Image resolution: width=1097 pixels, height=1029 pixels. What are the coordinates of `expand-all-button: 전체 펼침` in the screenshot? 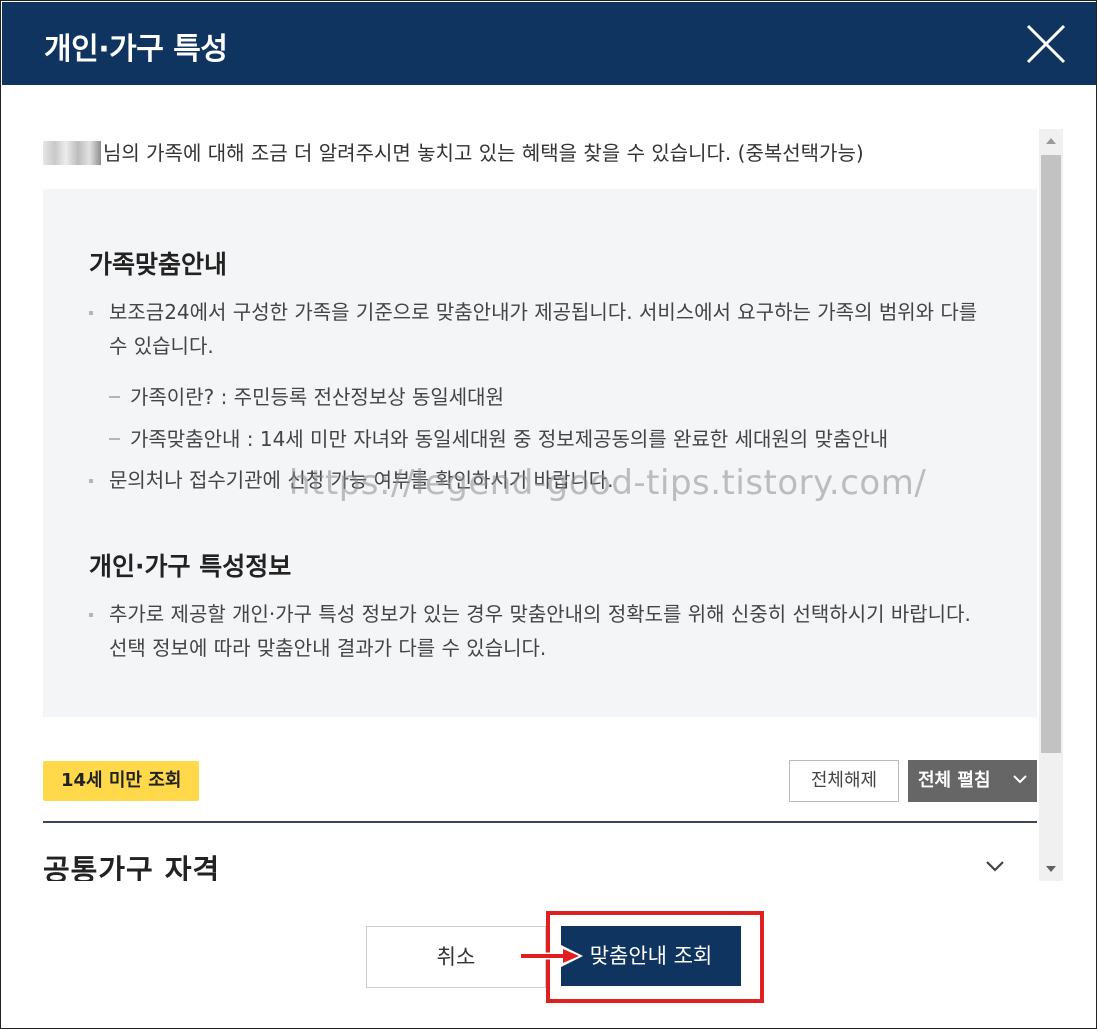 It's located at (972, 781).